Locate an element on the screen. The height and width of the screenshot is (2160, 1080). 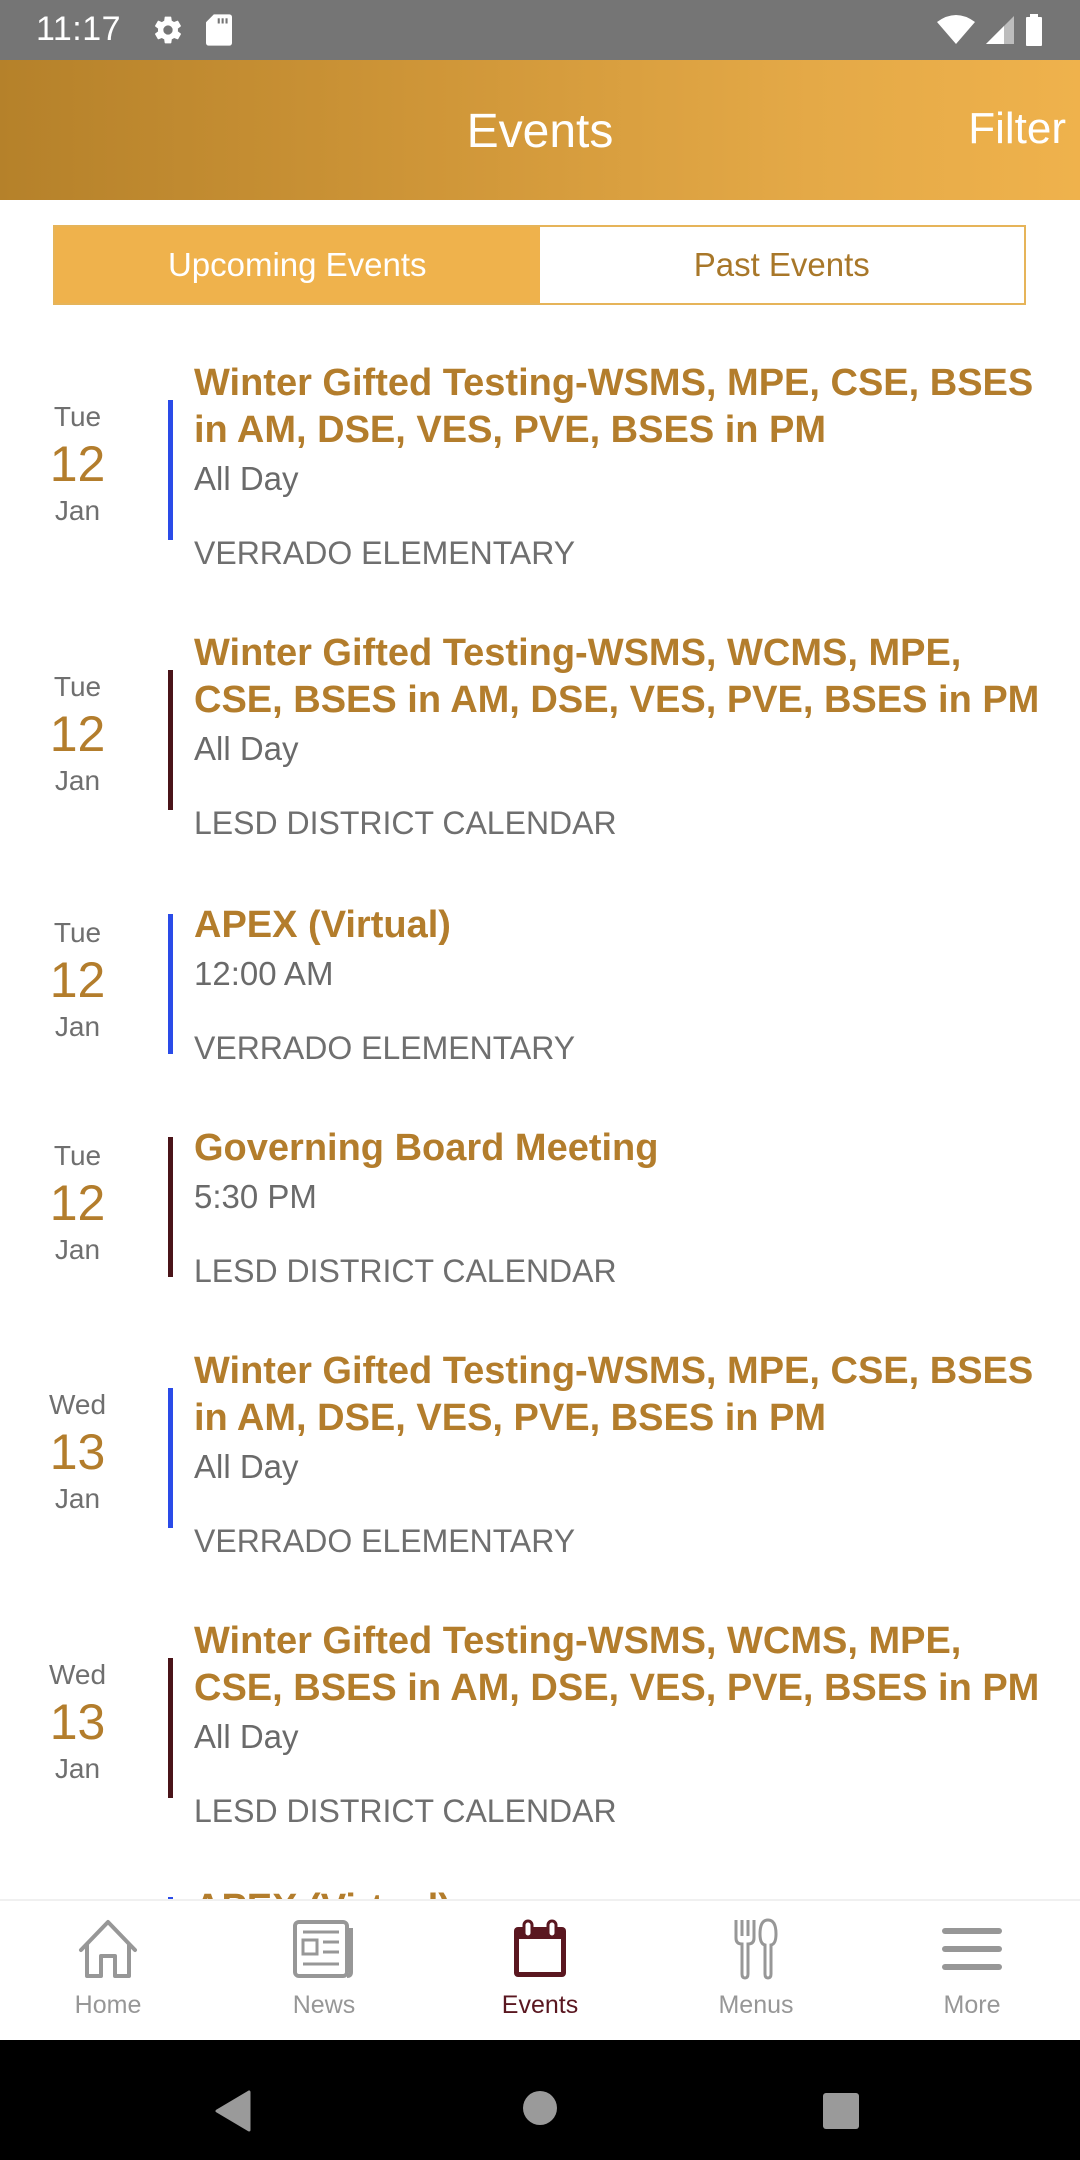
nav-events: Events is located at coordinates (540, 1970).